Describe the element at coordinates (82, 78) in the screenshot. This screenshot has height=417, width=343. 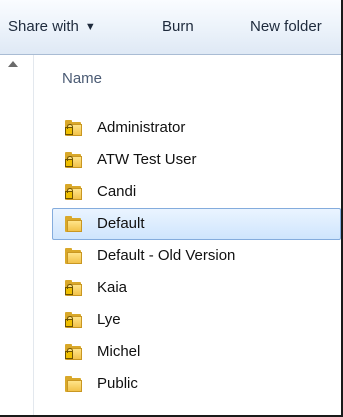
I see `column-header-name: Name` at that location.